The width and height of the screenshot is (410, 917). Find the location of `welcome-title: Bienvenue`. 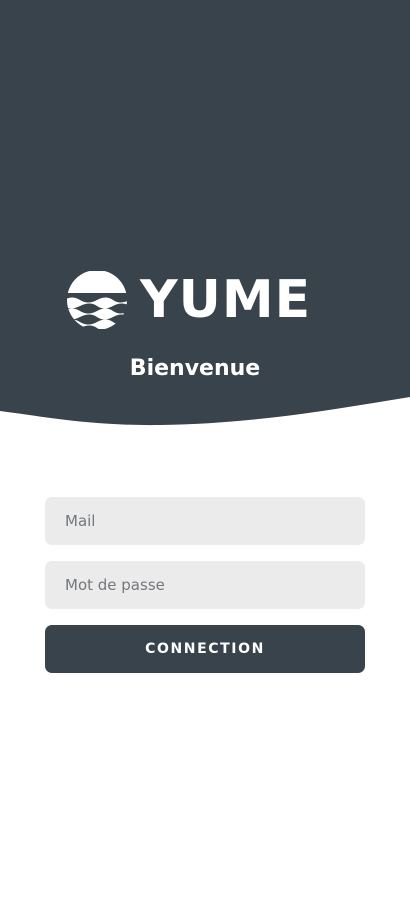

welcome-title: Bienvenue is located at coordinates (195, 368).